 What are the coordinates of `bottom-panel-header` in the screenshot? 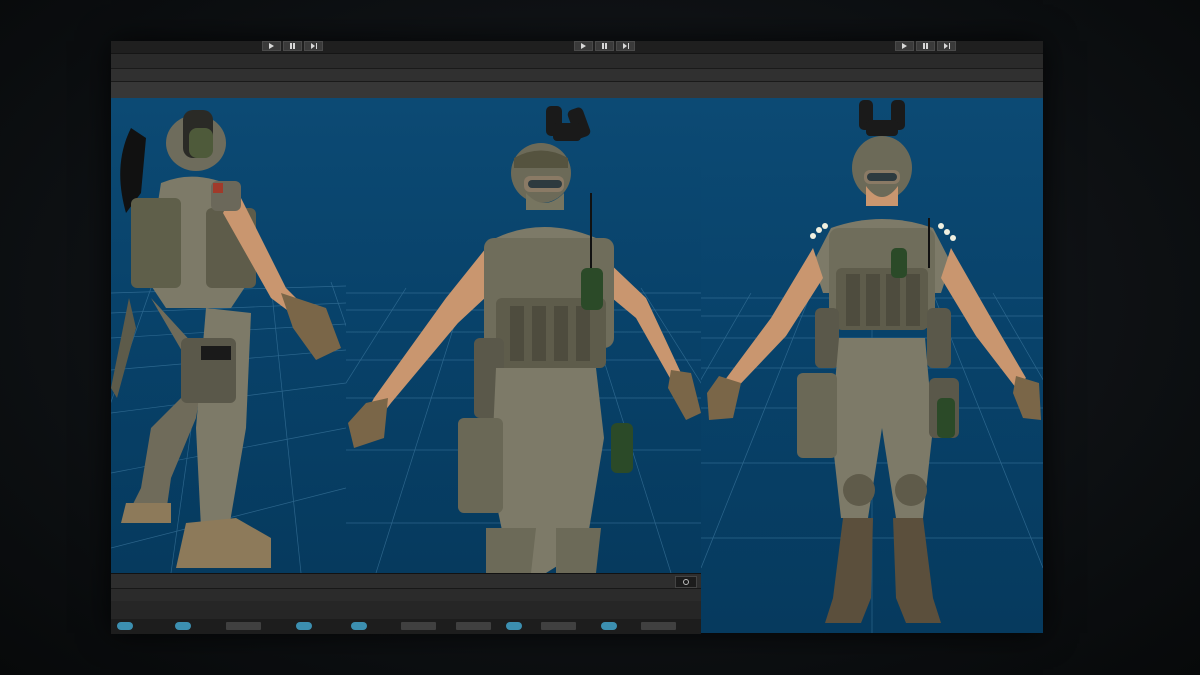 It's located at (406, 581).